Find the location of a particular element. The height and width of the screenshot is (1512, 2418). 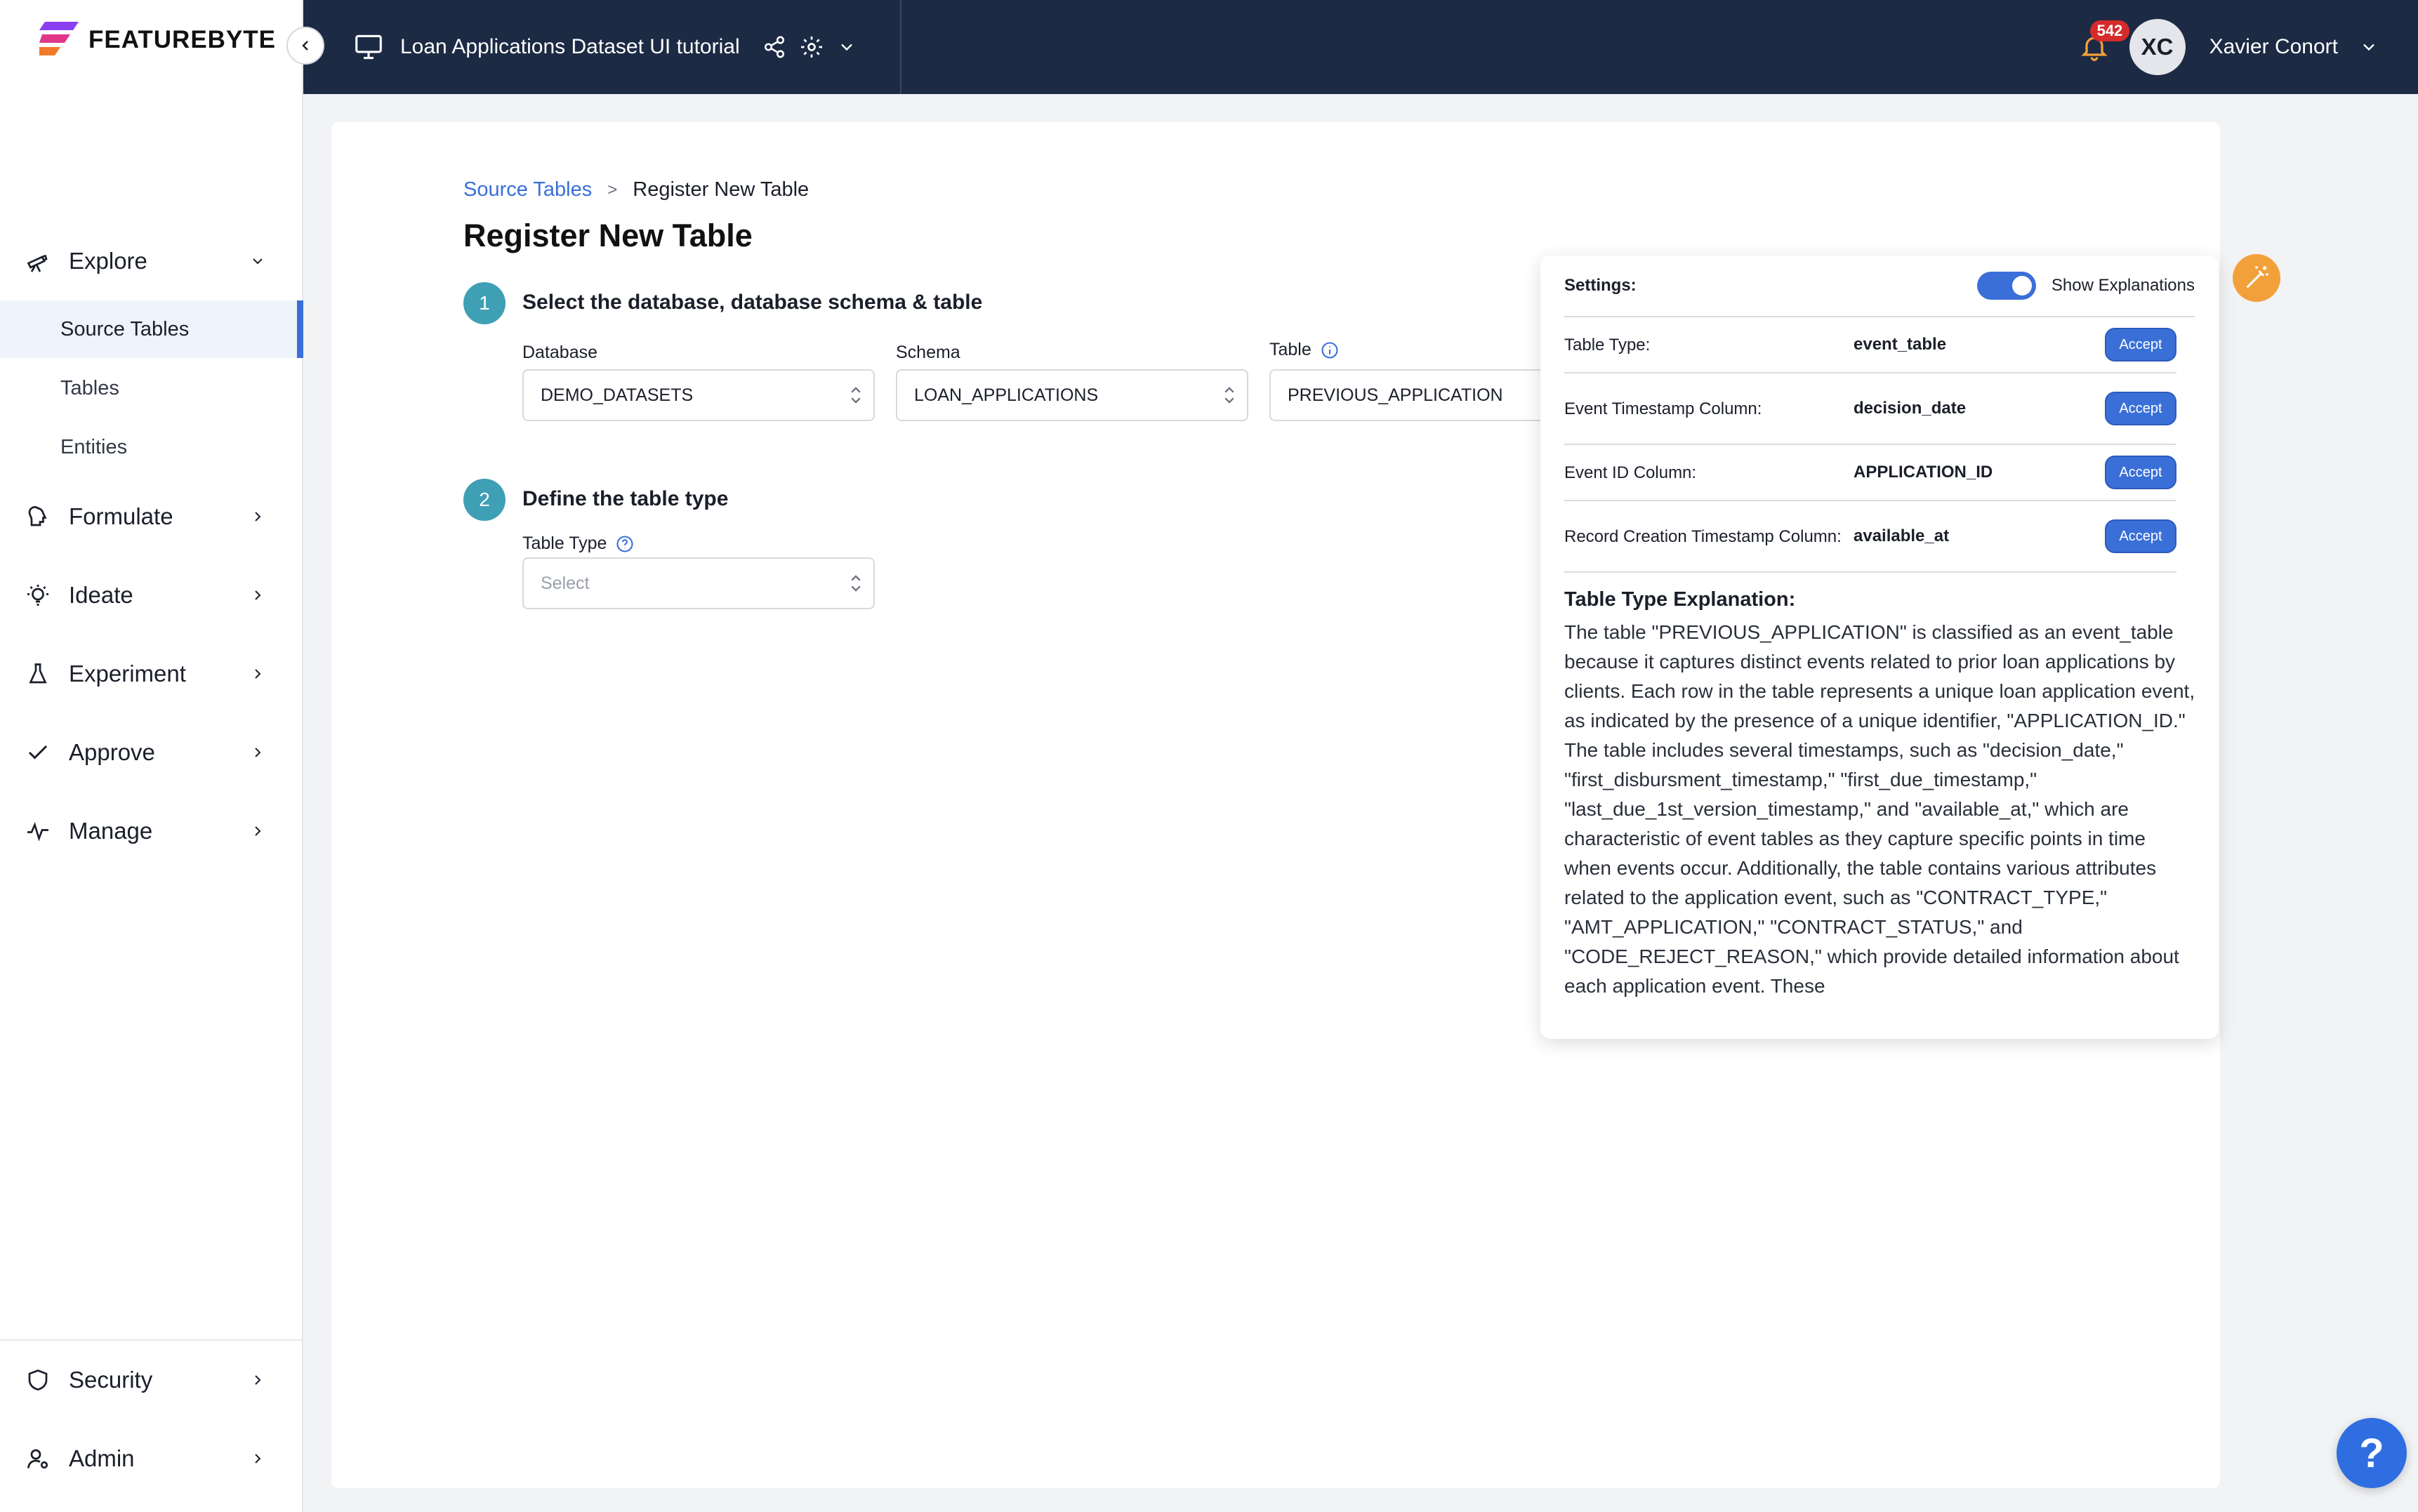

sidebar-group-label: Explore is located at coordinates (108, 261).